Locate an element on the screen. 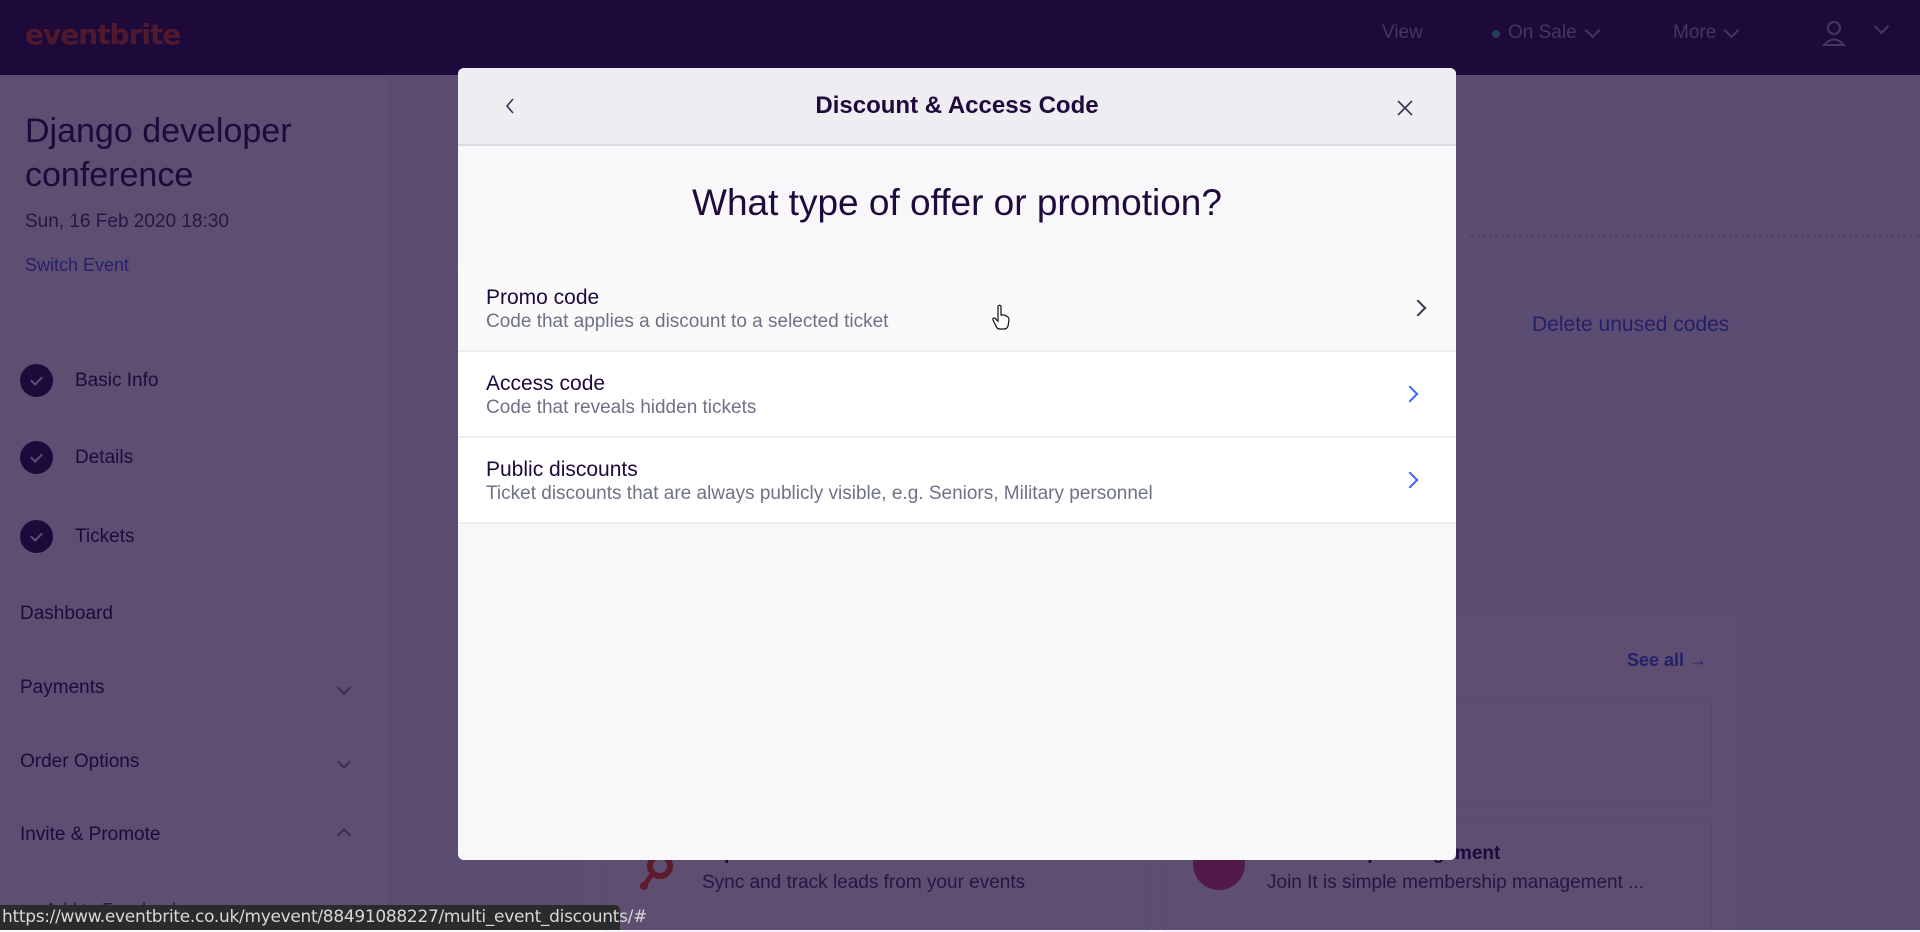  hand-pointer-cursor-icon is located at coordinates (1001, 317).